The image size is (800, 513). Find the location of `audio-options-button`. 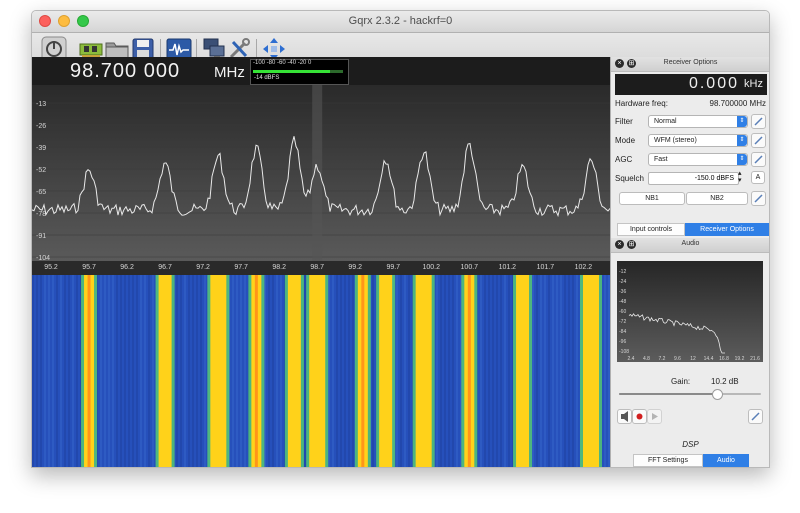

audio-options-button is located at coordinates (755, 416).